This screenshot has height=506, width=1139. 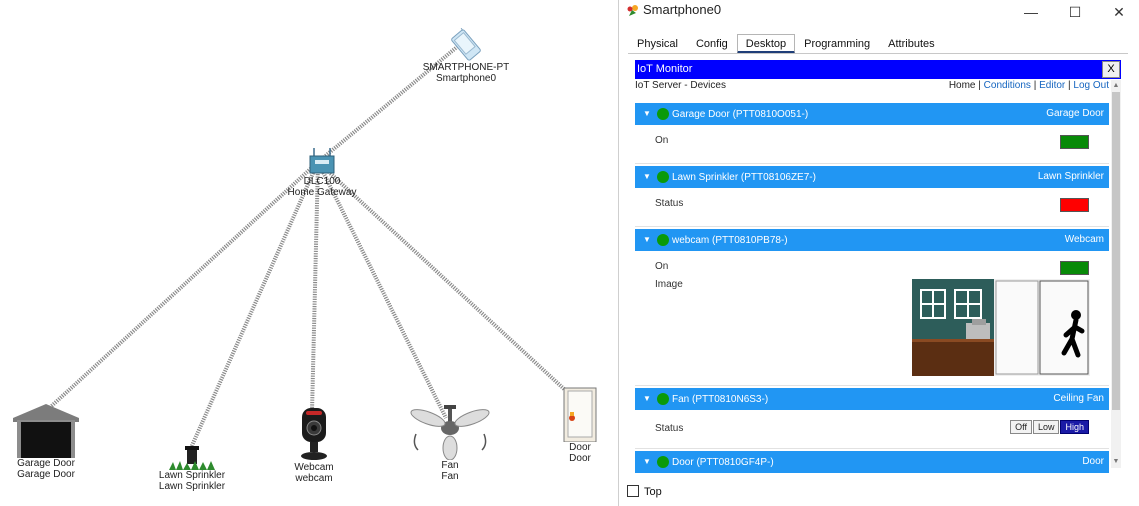 What do you see at coordinates (740, 114) in the screenshot?
I see `device-name: Garage Door (PTT0810O051-)` at bounding box center [740, 114].